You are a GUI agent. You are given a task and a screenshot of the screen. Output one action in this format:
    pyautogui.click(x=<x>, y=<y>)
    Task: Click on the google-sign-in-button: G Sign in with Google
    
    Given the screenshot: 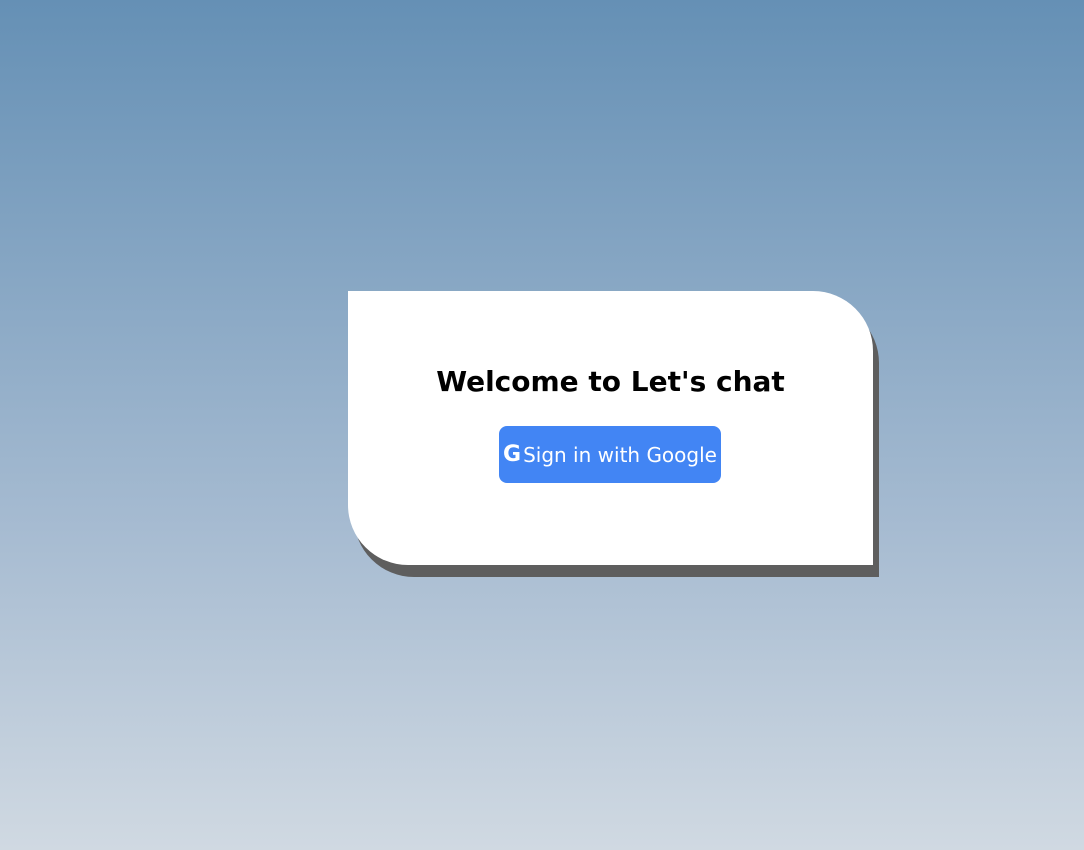 What is the action you would take?
    pyautogui.click(x=610, y=454)
    